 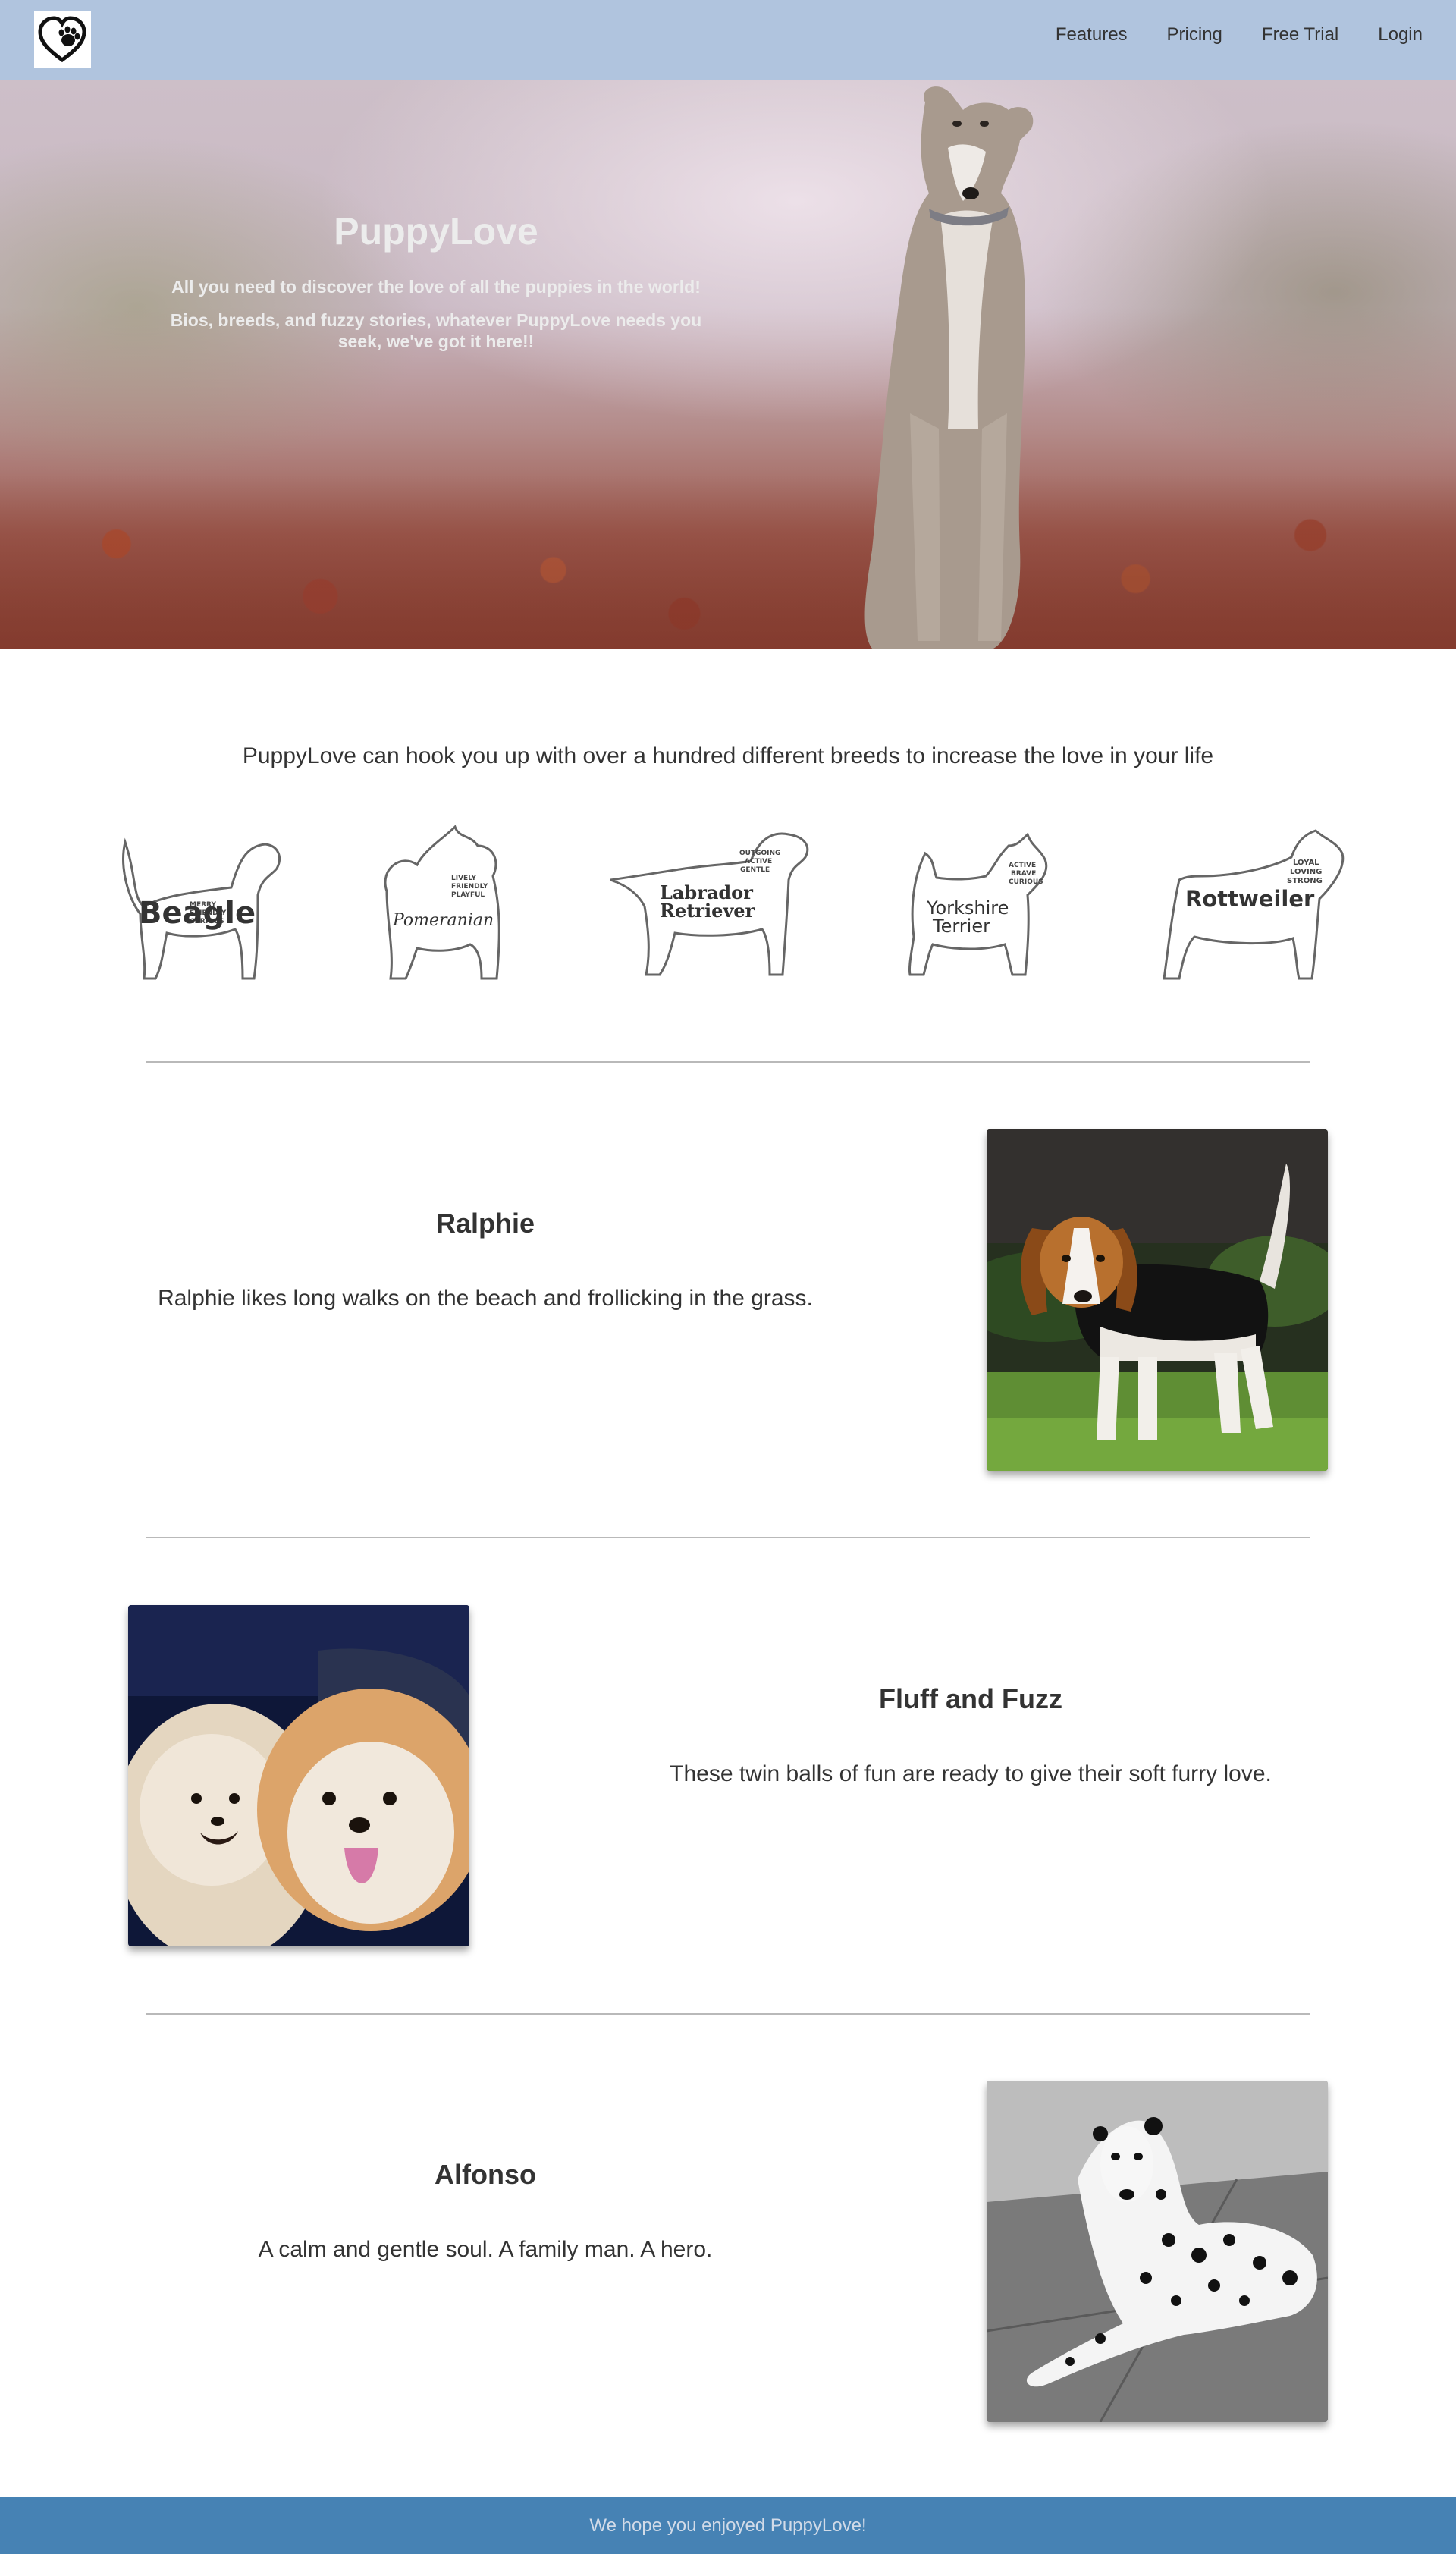 What do you see at coordinates (1300, 35) in the screenshot?
I see `nav-free-trial-link: Free Trial` at bounding box center [1300, 35].